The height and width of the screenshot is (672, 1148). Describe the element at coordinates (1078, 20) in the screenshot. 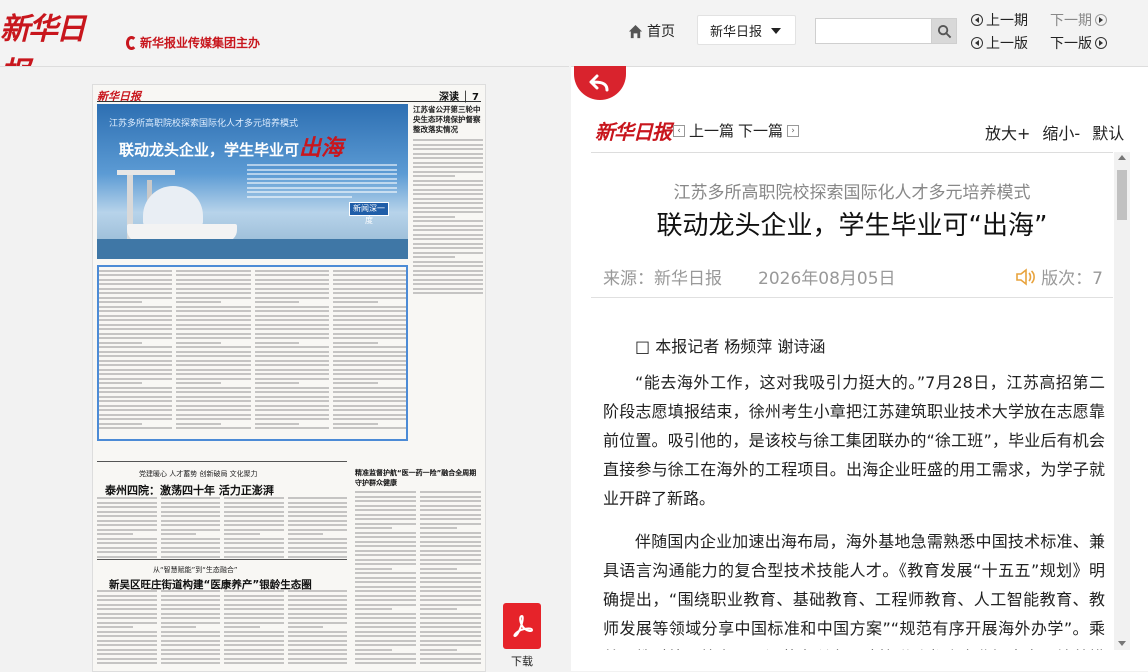

I see `next-issue-link: 下一期` at that location.